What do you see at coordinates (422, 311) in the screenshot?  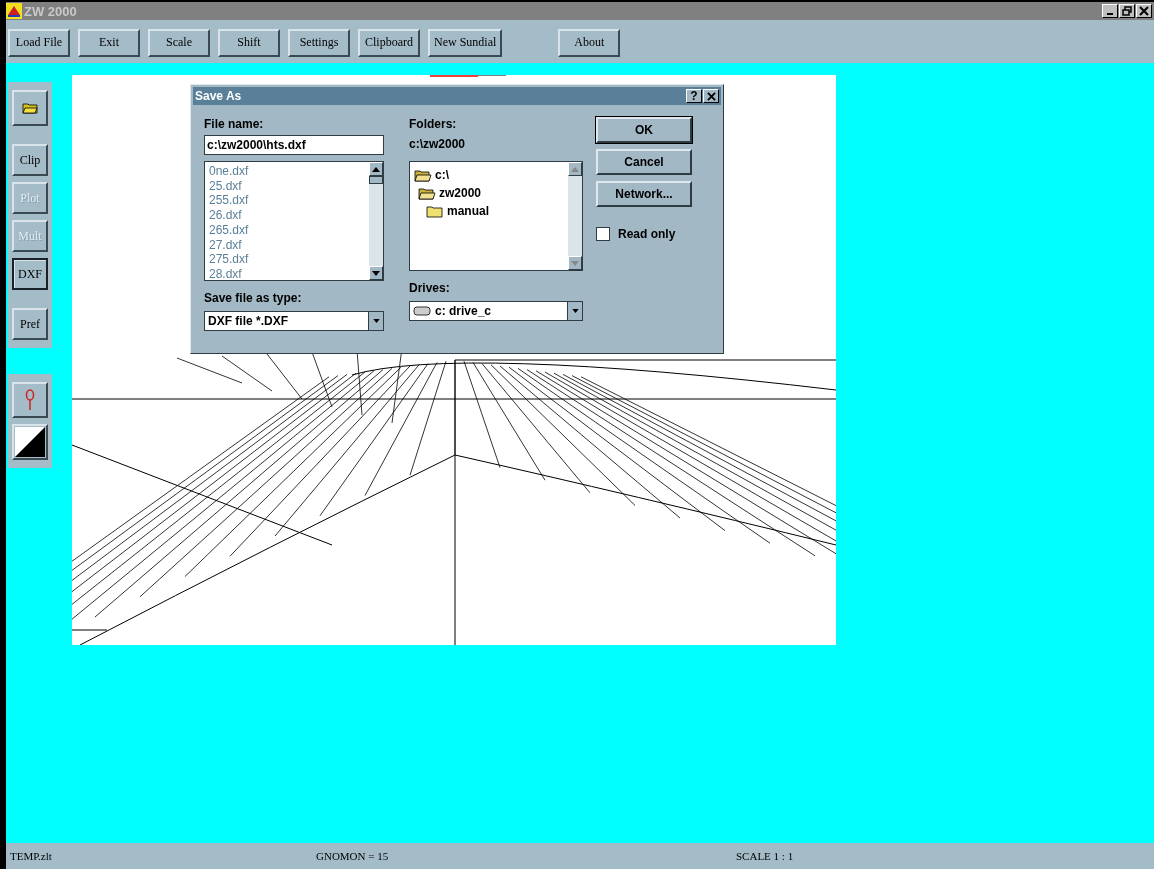 I see `drive-icon` at bounding box center [422, 311].